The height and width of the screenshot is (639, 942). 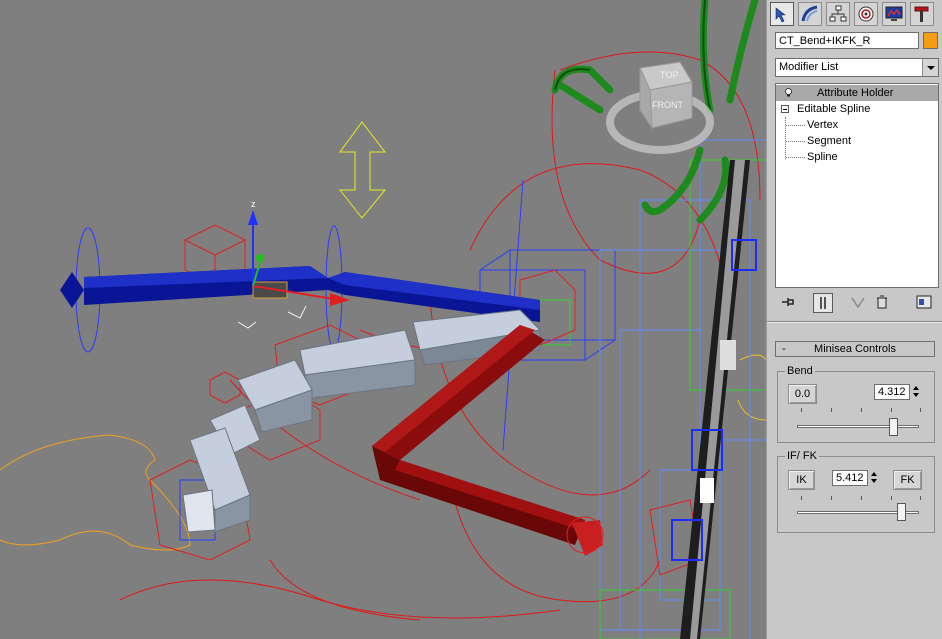 I want to click on stack-toolbar, so click(x=857, y=304).